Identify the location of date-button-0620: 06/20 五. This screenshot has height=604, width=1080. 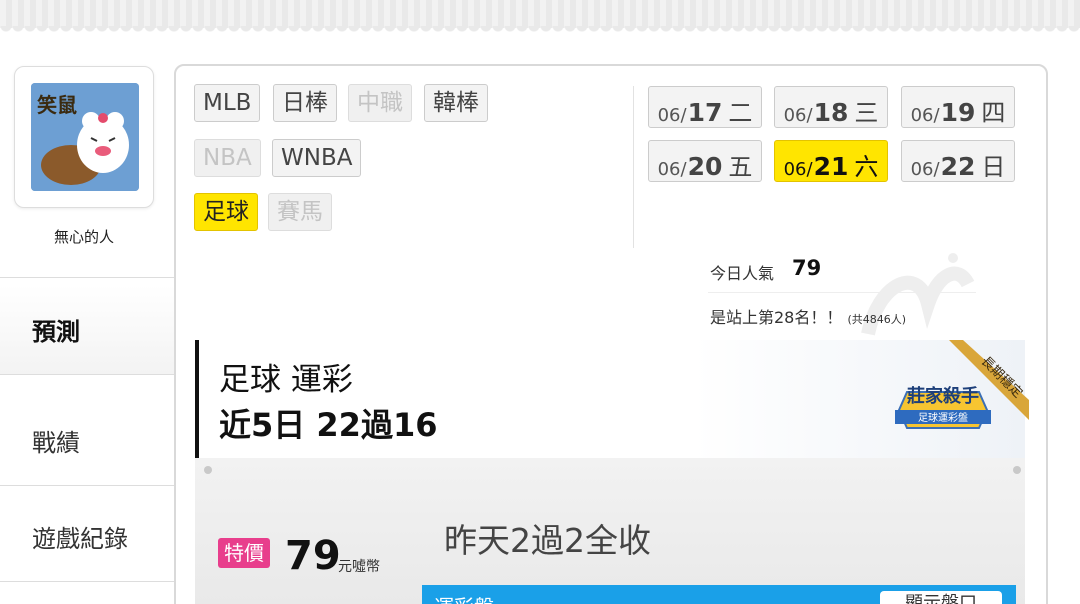
(705, 161).